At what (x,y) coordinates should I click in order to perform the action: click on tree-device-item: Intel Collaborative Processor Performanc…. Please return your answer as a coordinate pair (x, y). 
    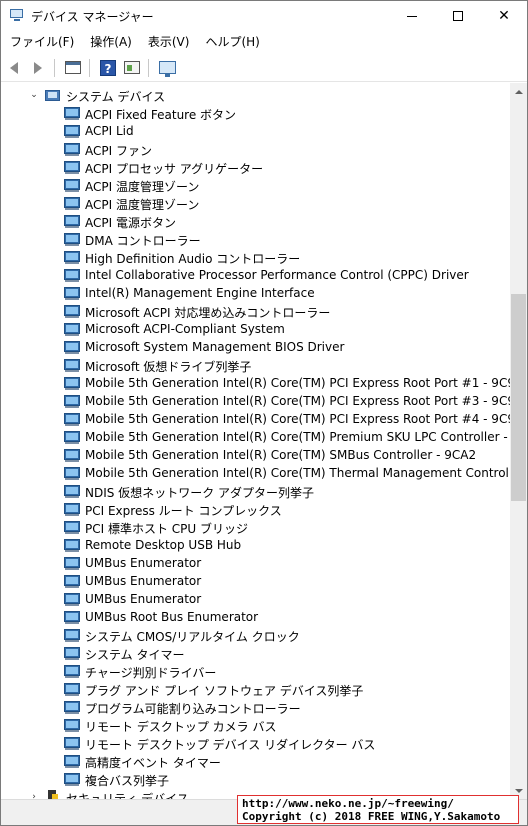
    Looking at the image, I should click on (255, 275).